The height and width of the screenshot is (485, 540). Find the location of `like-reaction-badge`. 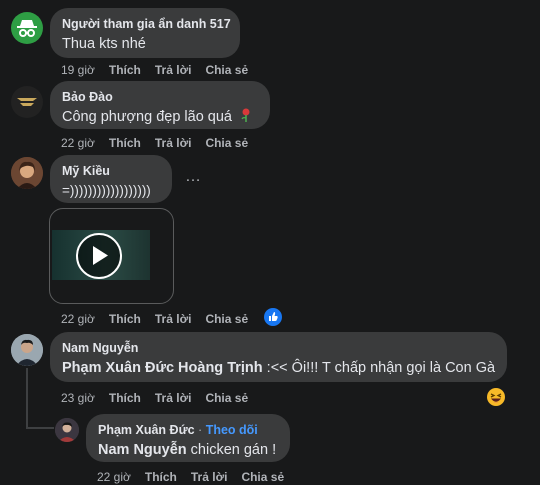

like-reaction-badge is located at coordinates (273, 317).